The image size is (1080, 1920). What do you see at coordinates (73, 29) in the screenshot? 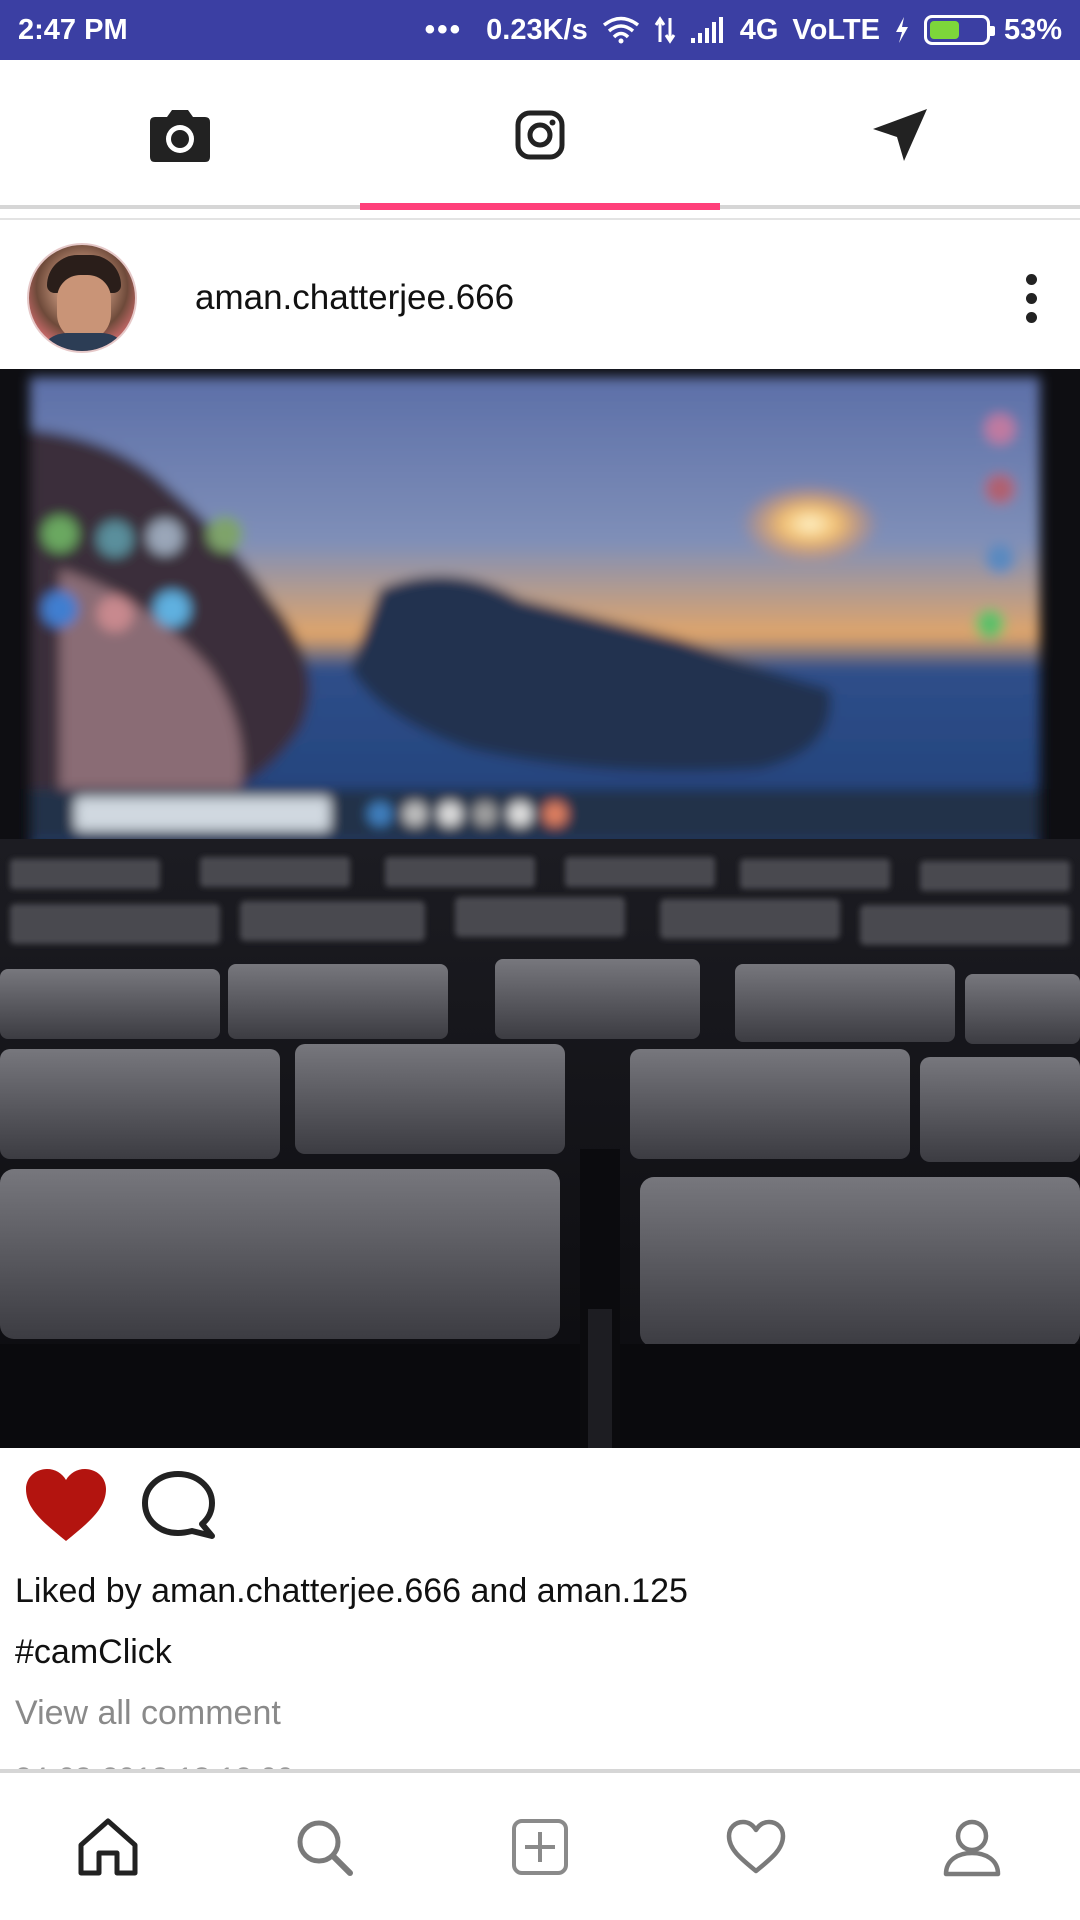
I see `status-time: 2:47 PM` at bounding box center [73, 29].